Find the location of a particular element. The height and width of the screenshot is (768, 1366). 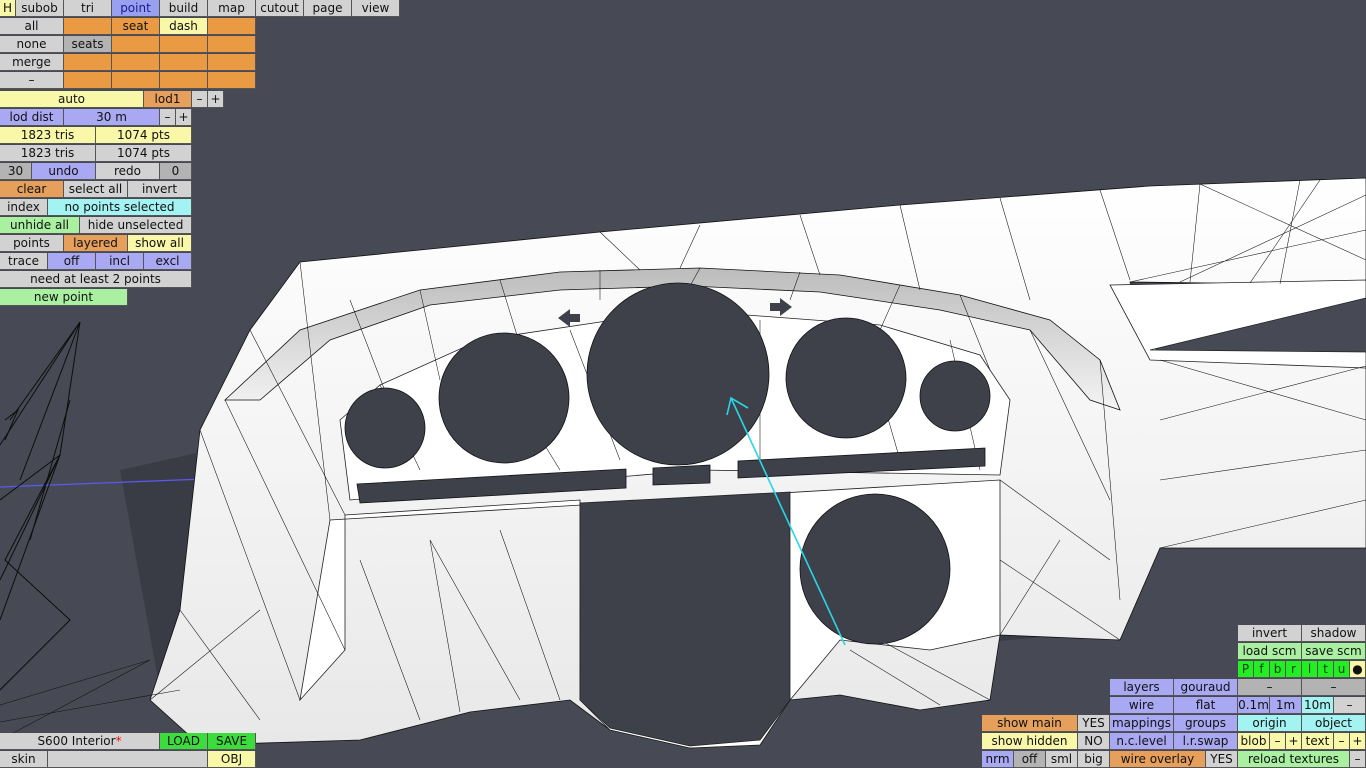

show-hidden-toggle: show hidden is located at coordinates (1030, 741).